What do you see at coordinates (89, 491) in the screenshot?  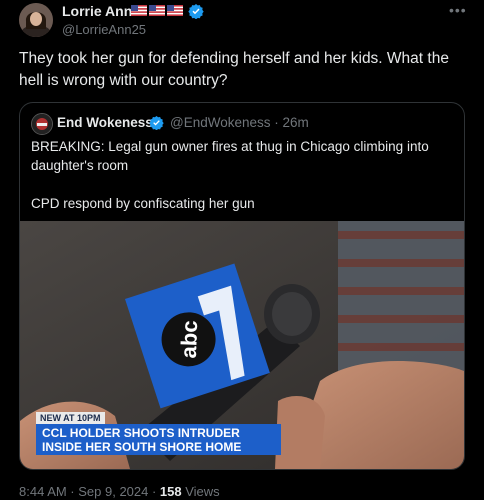 I see `timestamp: 8:44 AM · Sep 9, 2024 ·` at bounding box center [89, 491].